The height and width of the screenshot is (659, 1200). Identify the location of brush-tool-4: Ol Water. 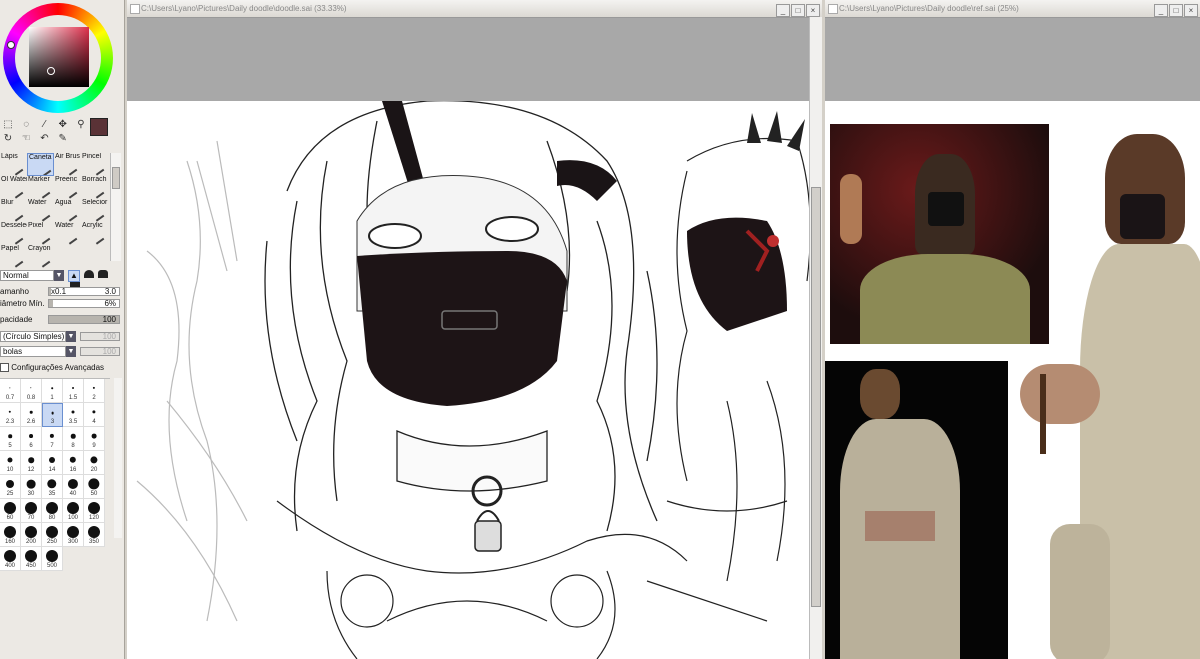
(13, 187).